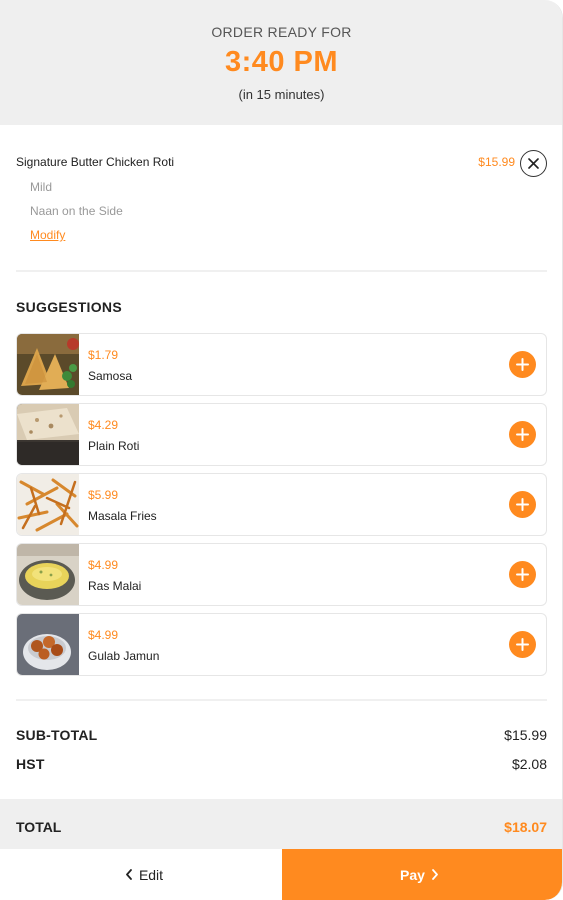 The width and height of the screenshot is (563, 900). I want to click on suggestion-card-masala-fries: $5.99 Masala Fries, so click(281, 504).